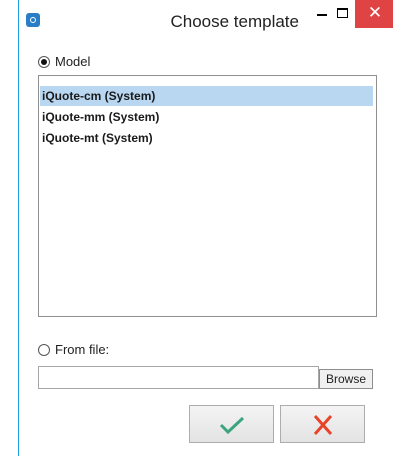  I want to click on close-icon: ✕, so click(375, 13).